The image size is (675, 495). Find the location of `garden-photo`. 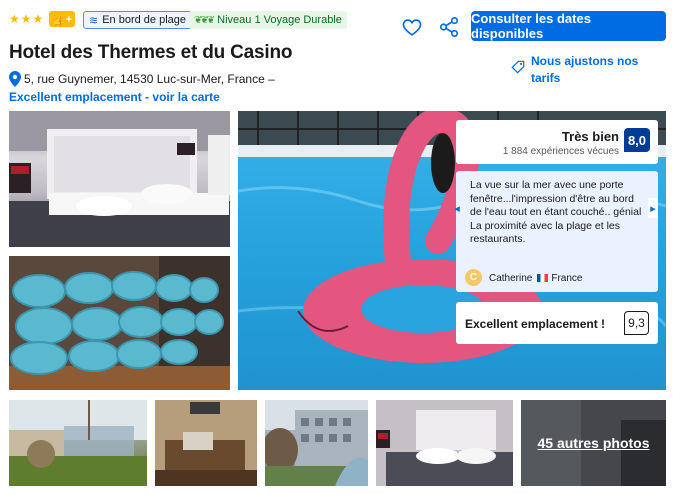

garden-photo is located at coordinates (78, 443).